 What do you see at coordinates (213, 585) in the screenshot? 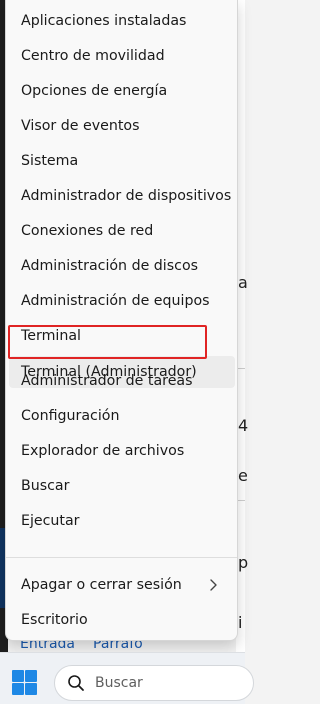
I see `chevron-right-icon` at bounding box center [213, 585].